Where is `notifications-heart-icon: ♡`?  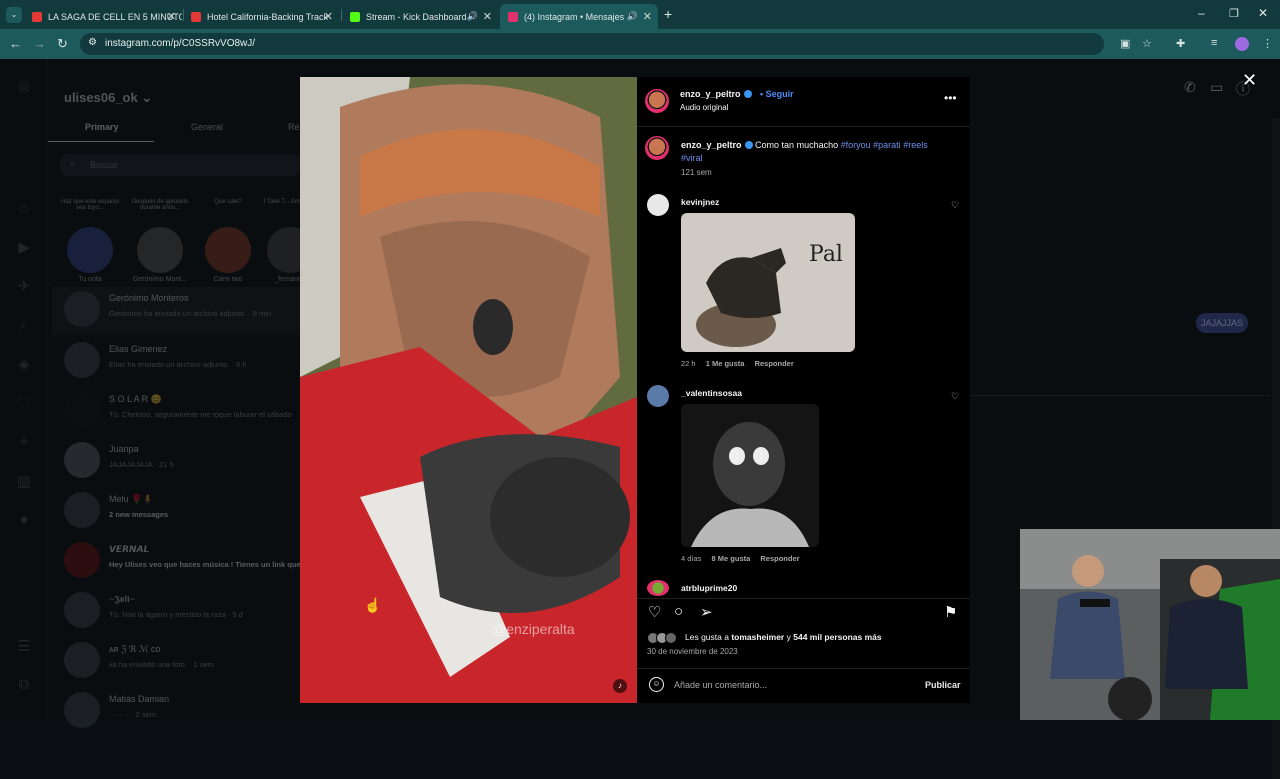 notifications-heart-icon: ♡ is located at coordinates (24, 404).